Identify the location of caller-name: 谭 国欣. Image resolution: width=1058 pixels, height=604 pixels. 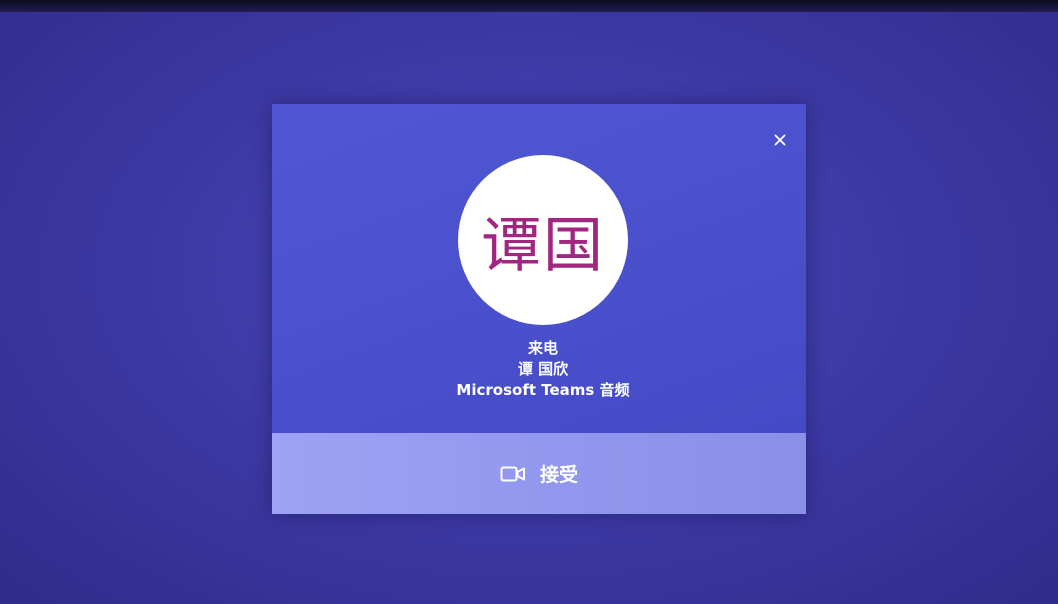
(543, 369).